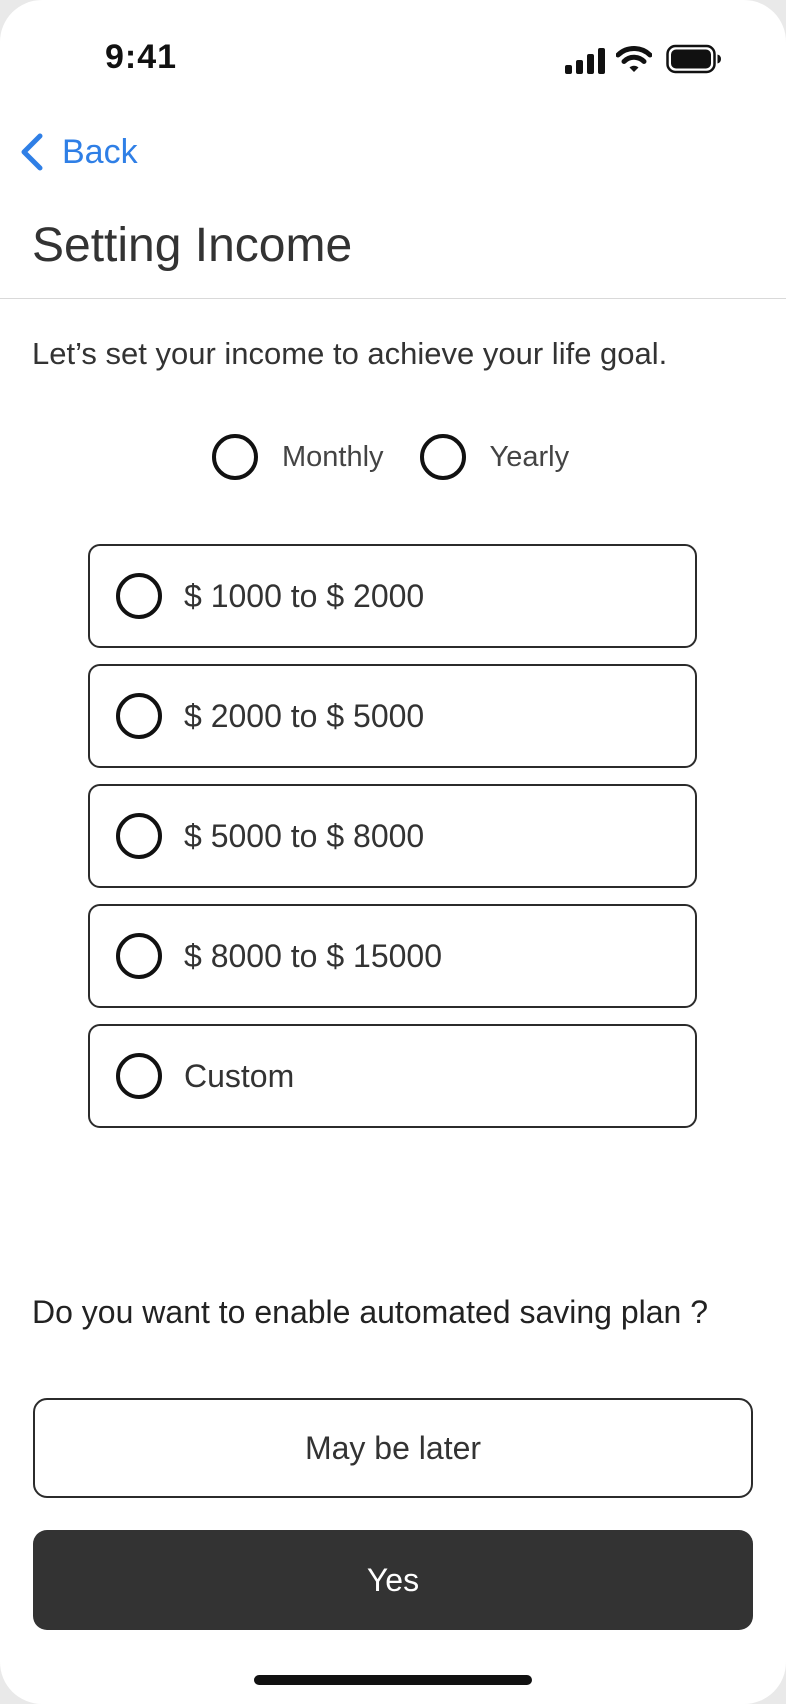  I want to click on income-option-custom: Custom, so click(392, 1076).